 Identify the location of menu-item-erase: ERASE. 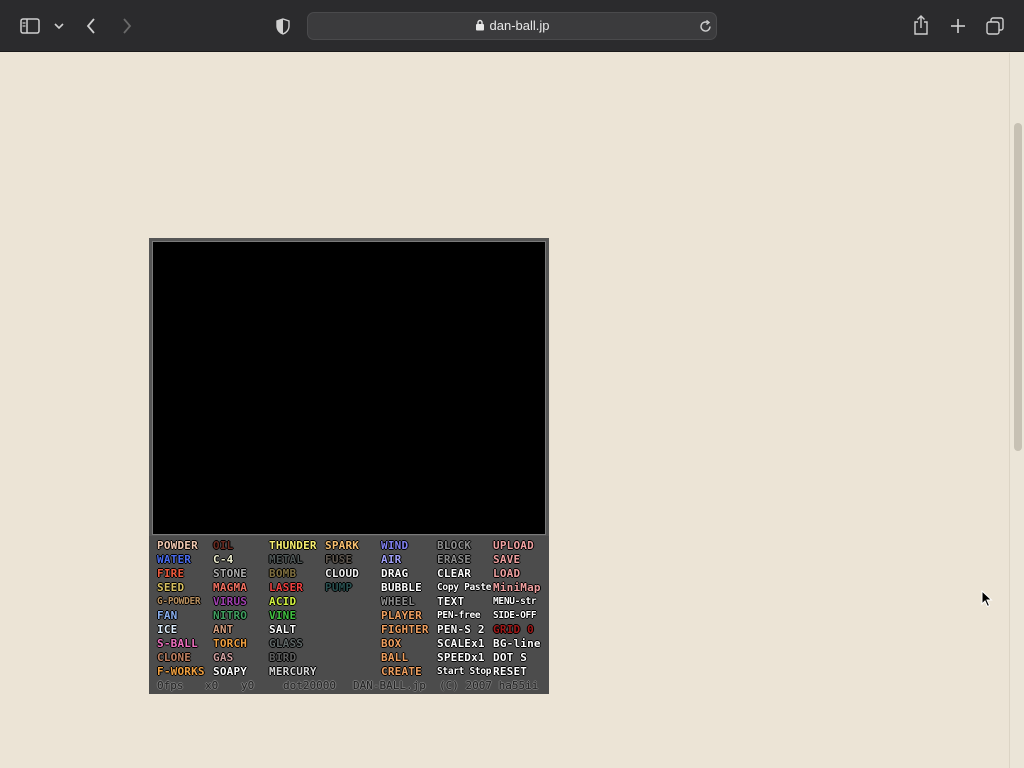
(454, 560).